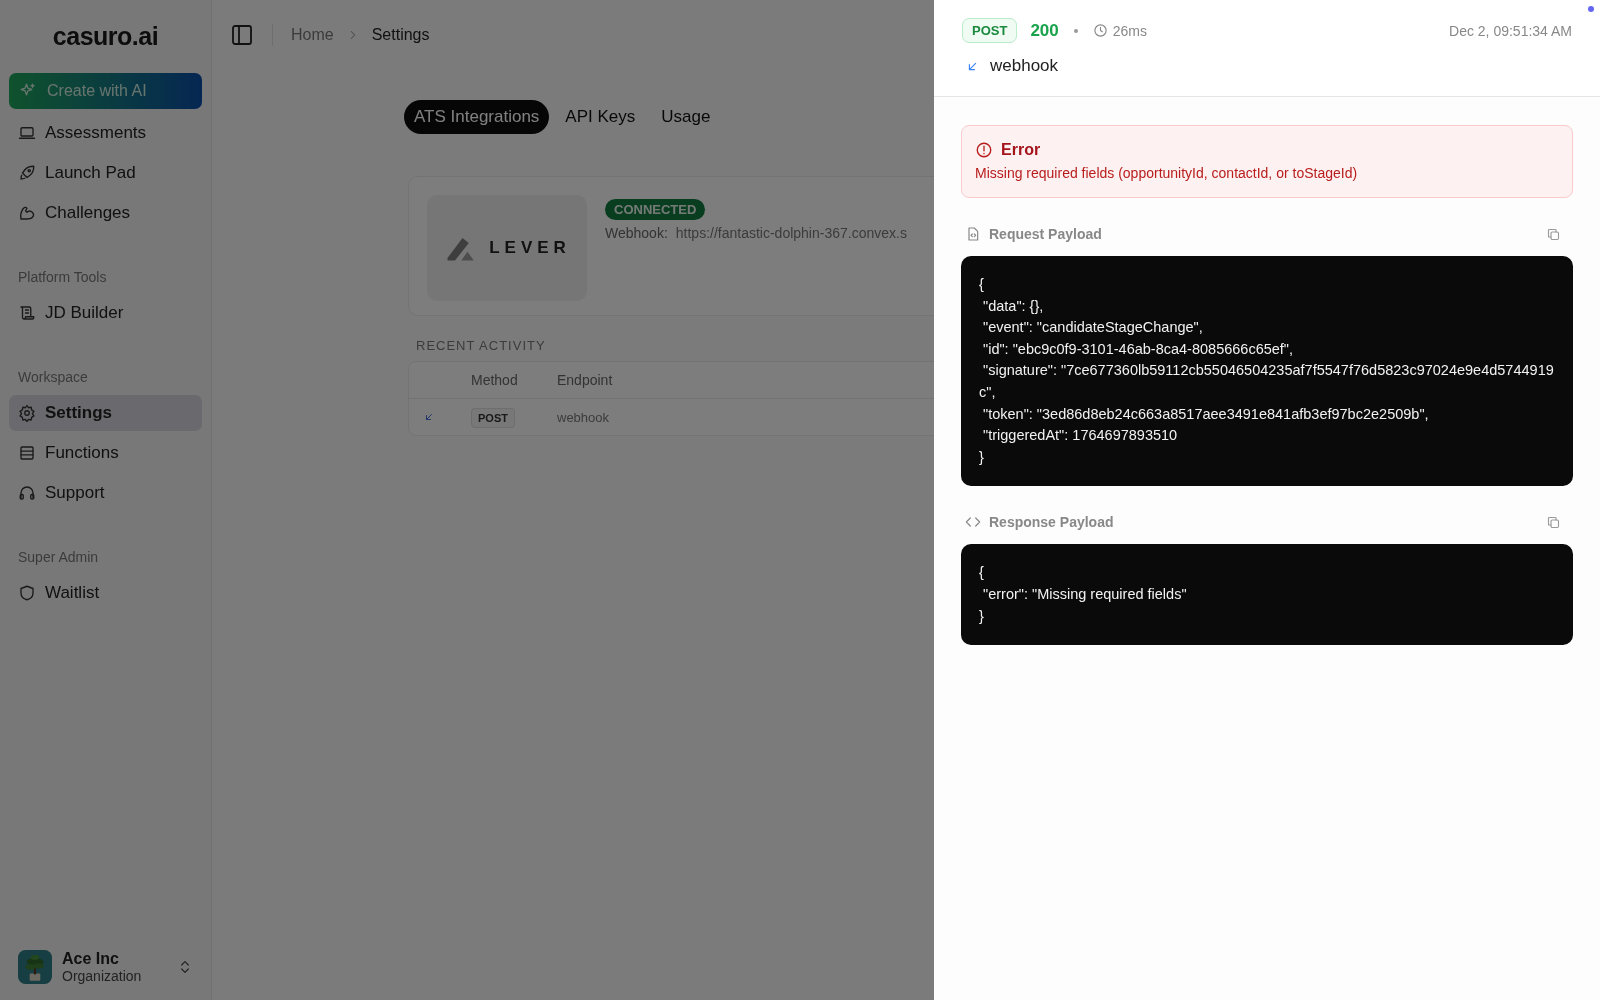 This screenshot has height=1000, width=1600. I want to click on endpoint-name: webhook, so click(1024, 66).